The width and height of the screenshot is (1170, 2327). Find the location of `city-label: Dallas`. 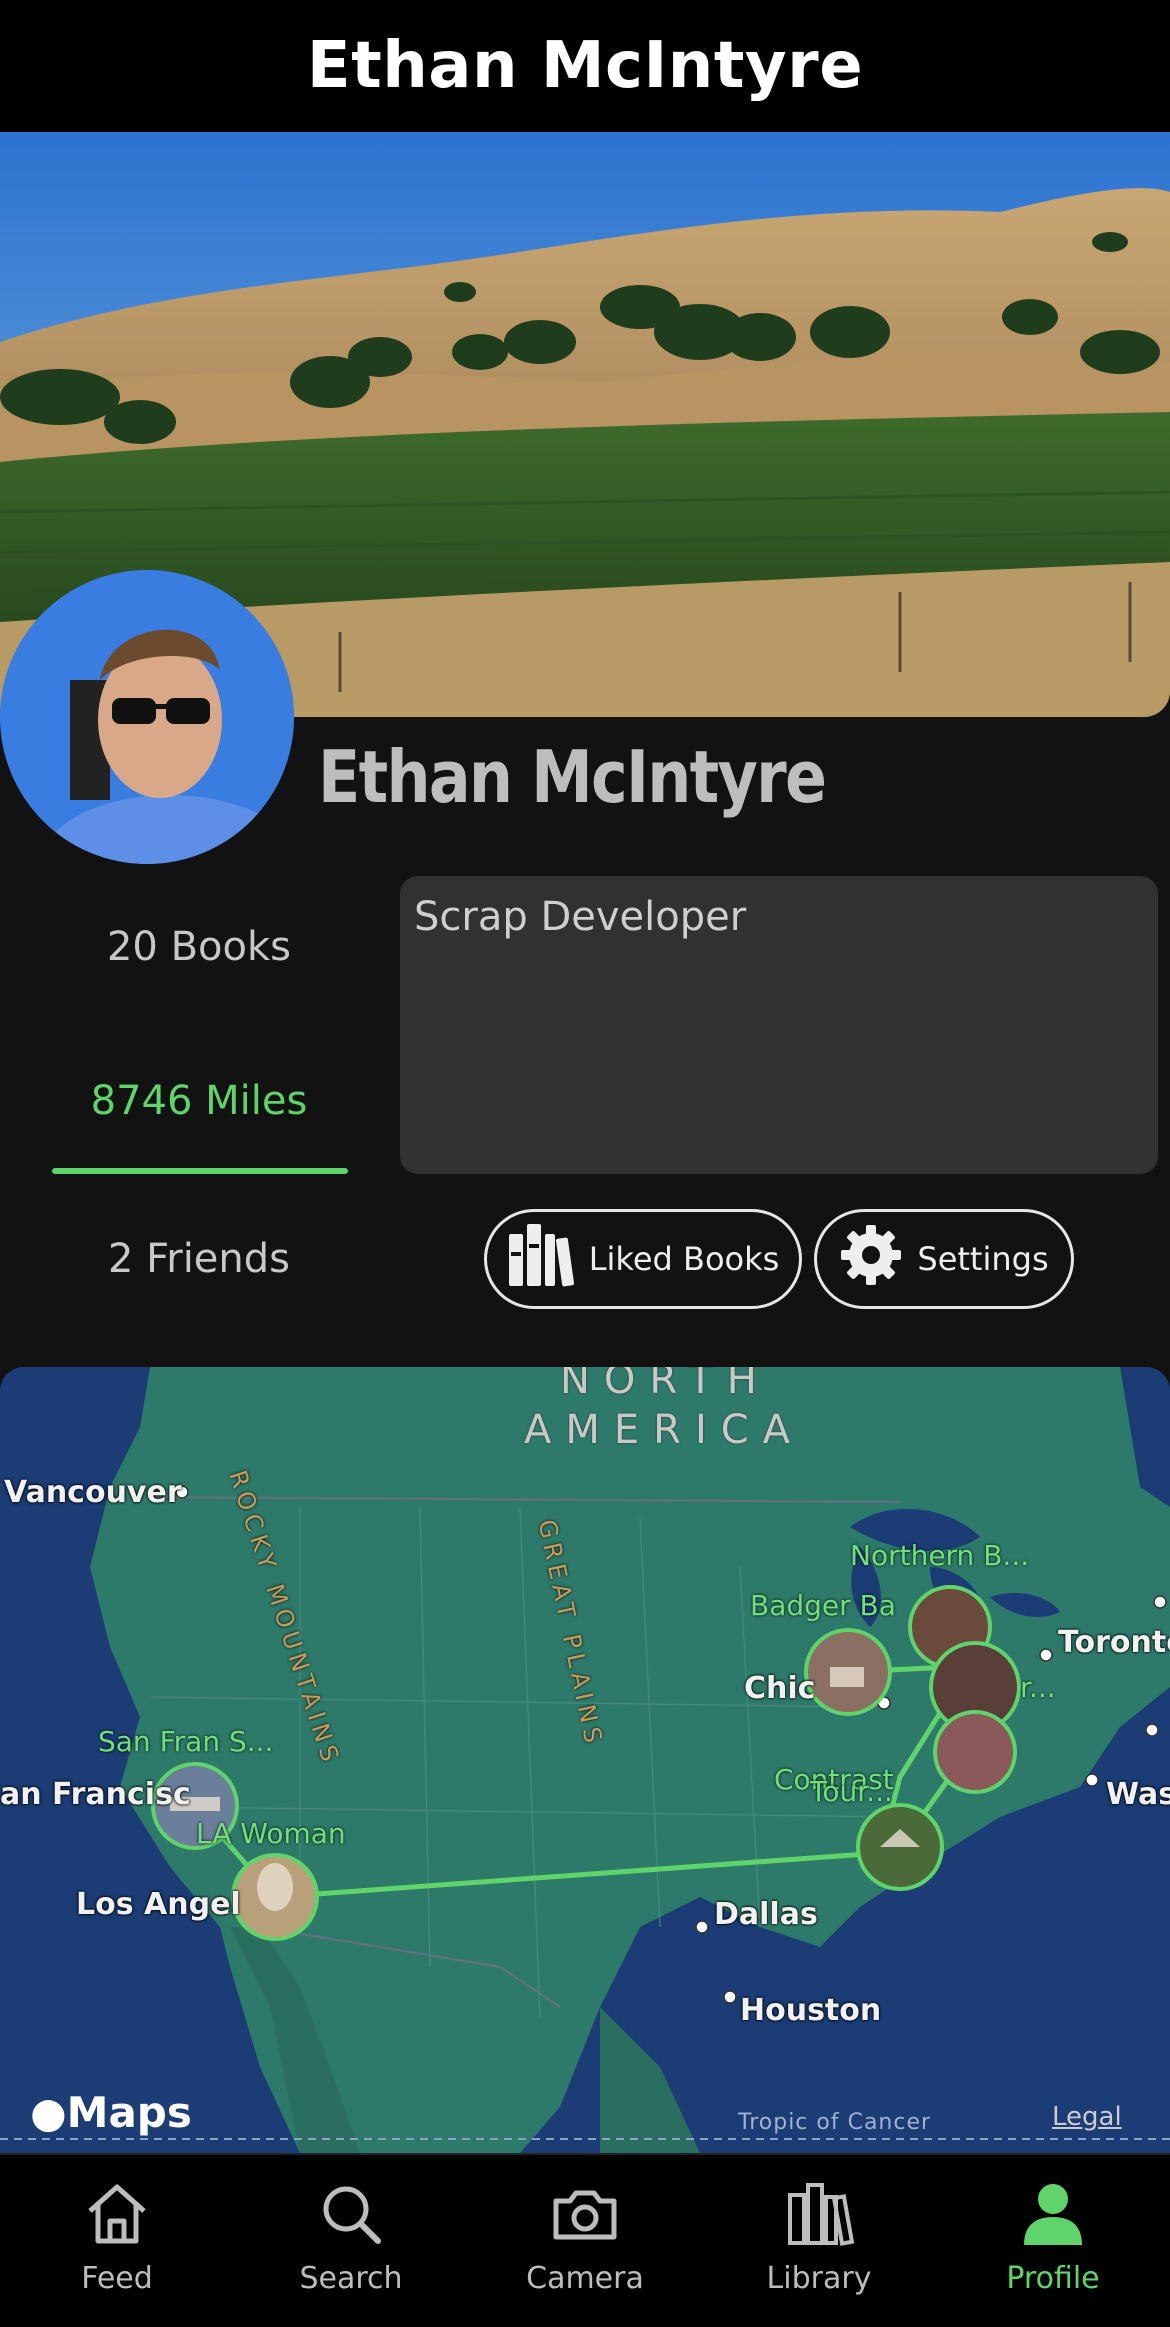

city-label: Dallas is located at coordinates (766, 1914).